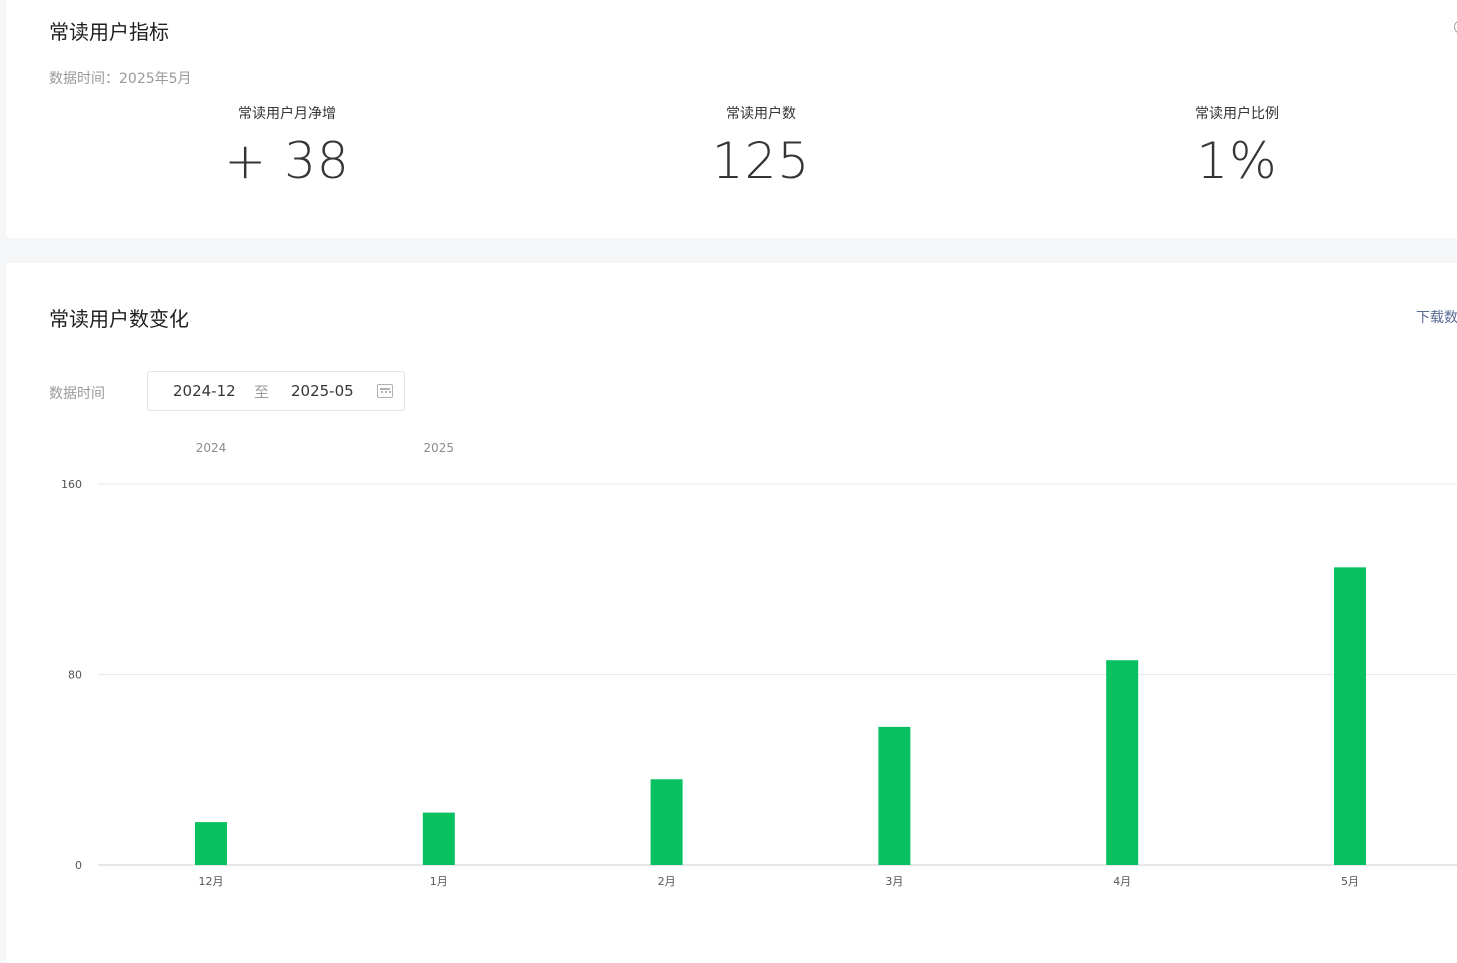 The image size is (1457, 963). What do you see at coordinates (667, 881) in the screenshot?
I see `x-tick-label: 2月` at bounding box center [667, 881].